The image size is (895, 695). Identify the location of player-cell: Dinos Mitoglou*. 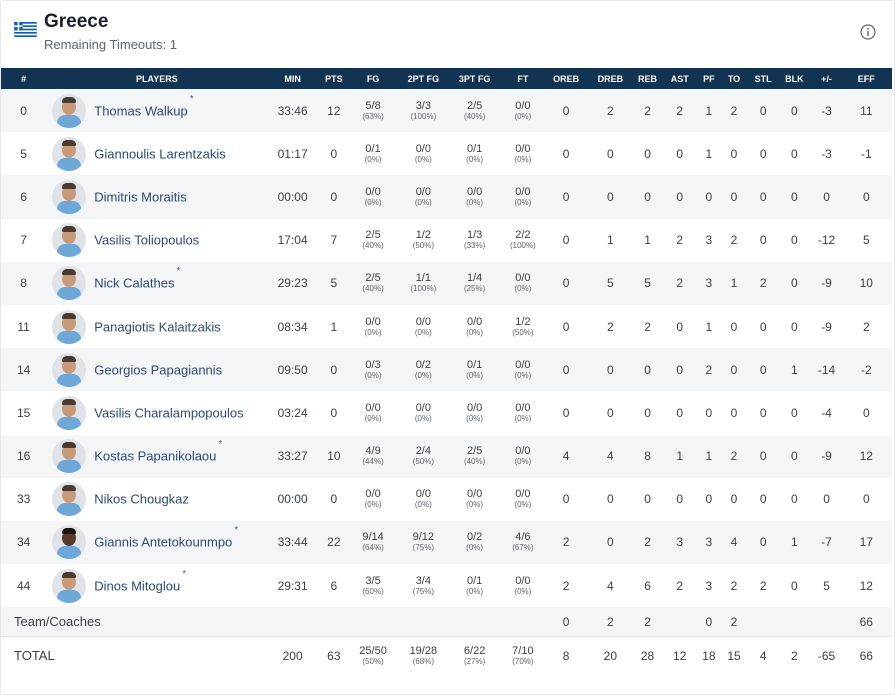
(156, 585).